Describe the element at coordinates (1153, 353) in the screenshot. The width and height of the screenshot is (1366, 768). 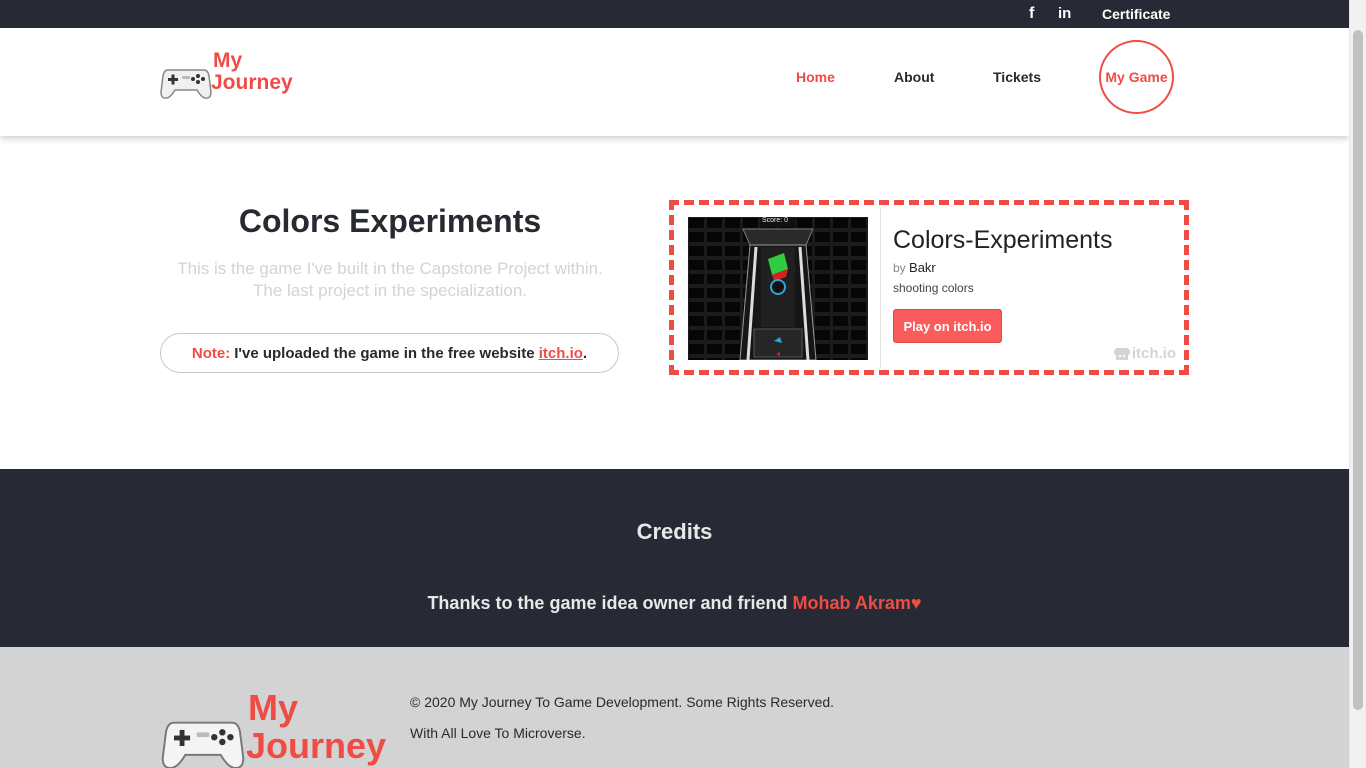
I see `itch-io-brand-text: itch.io` at that location.